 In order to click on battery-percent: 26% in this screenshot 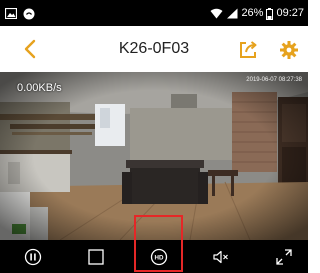, I will do `click(252, 13)`.